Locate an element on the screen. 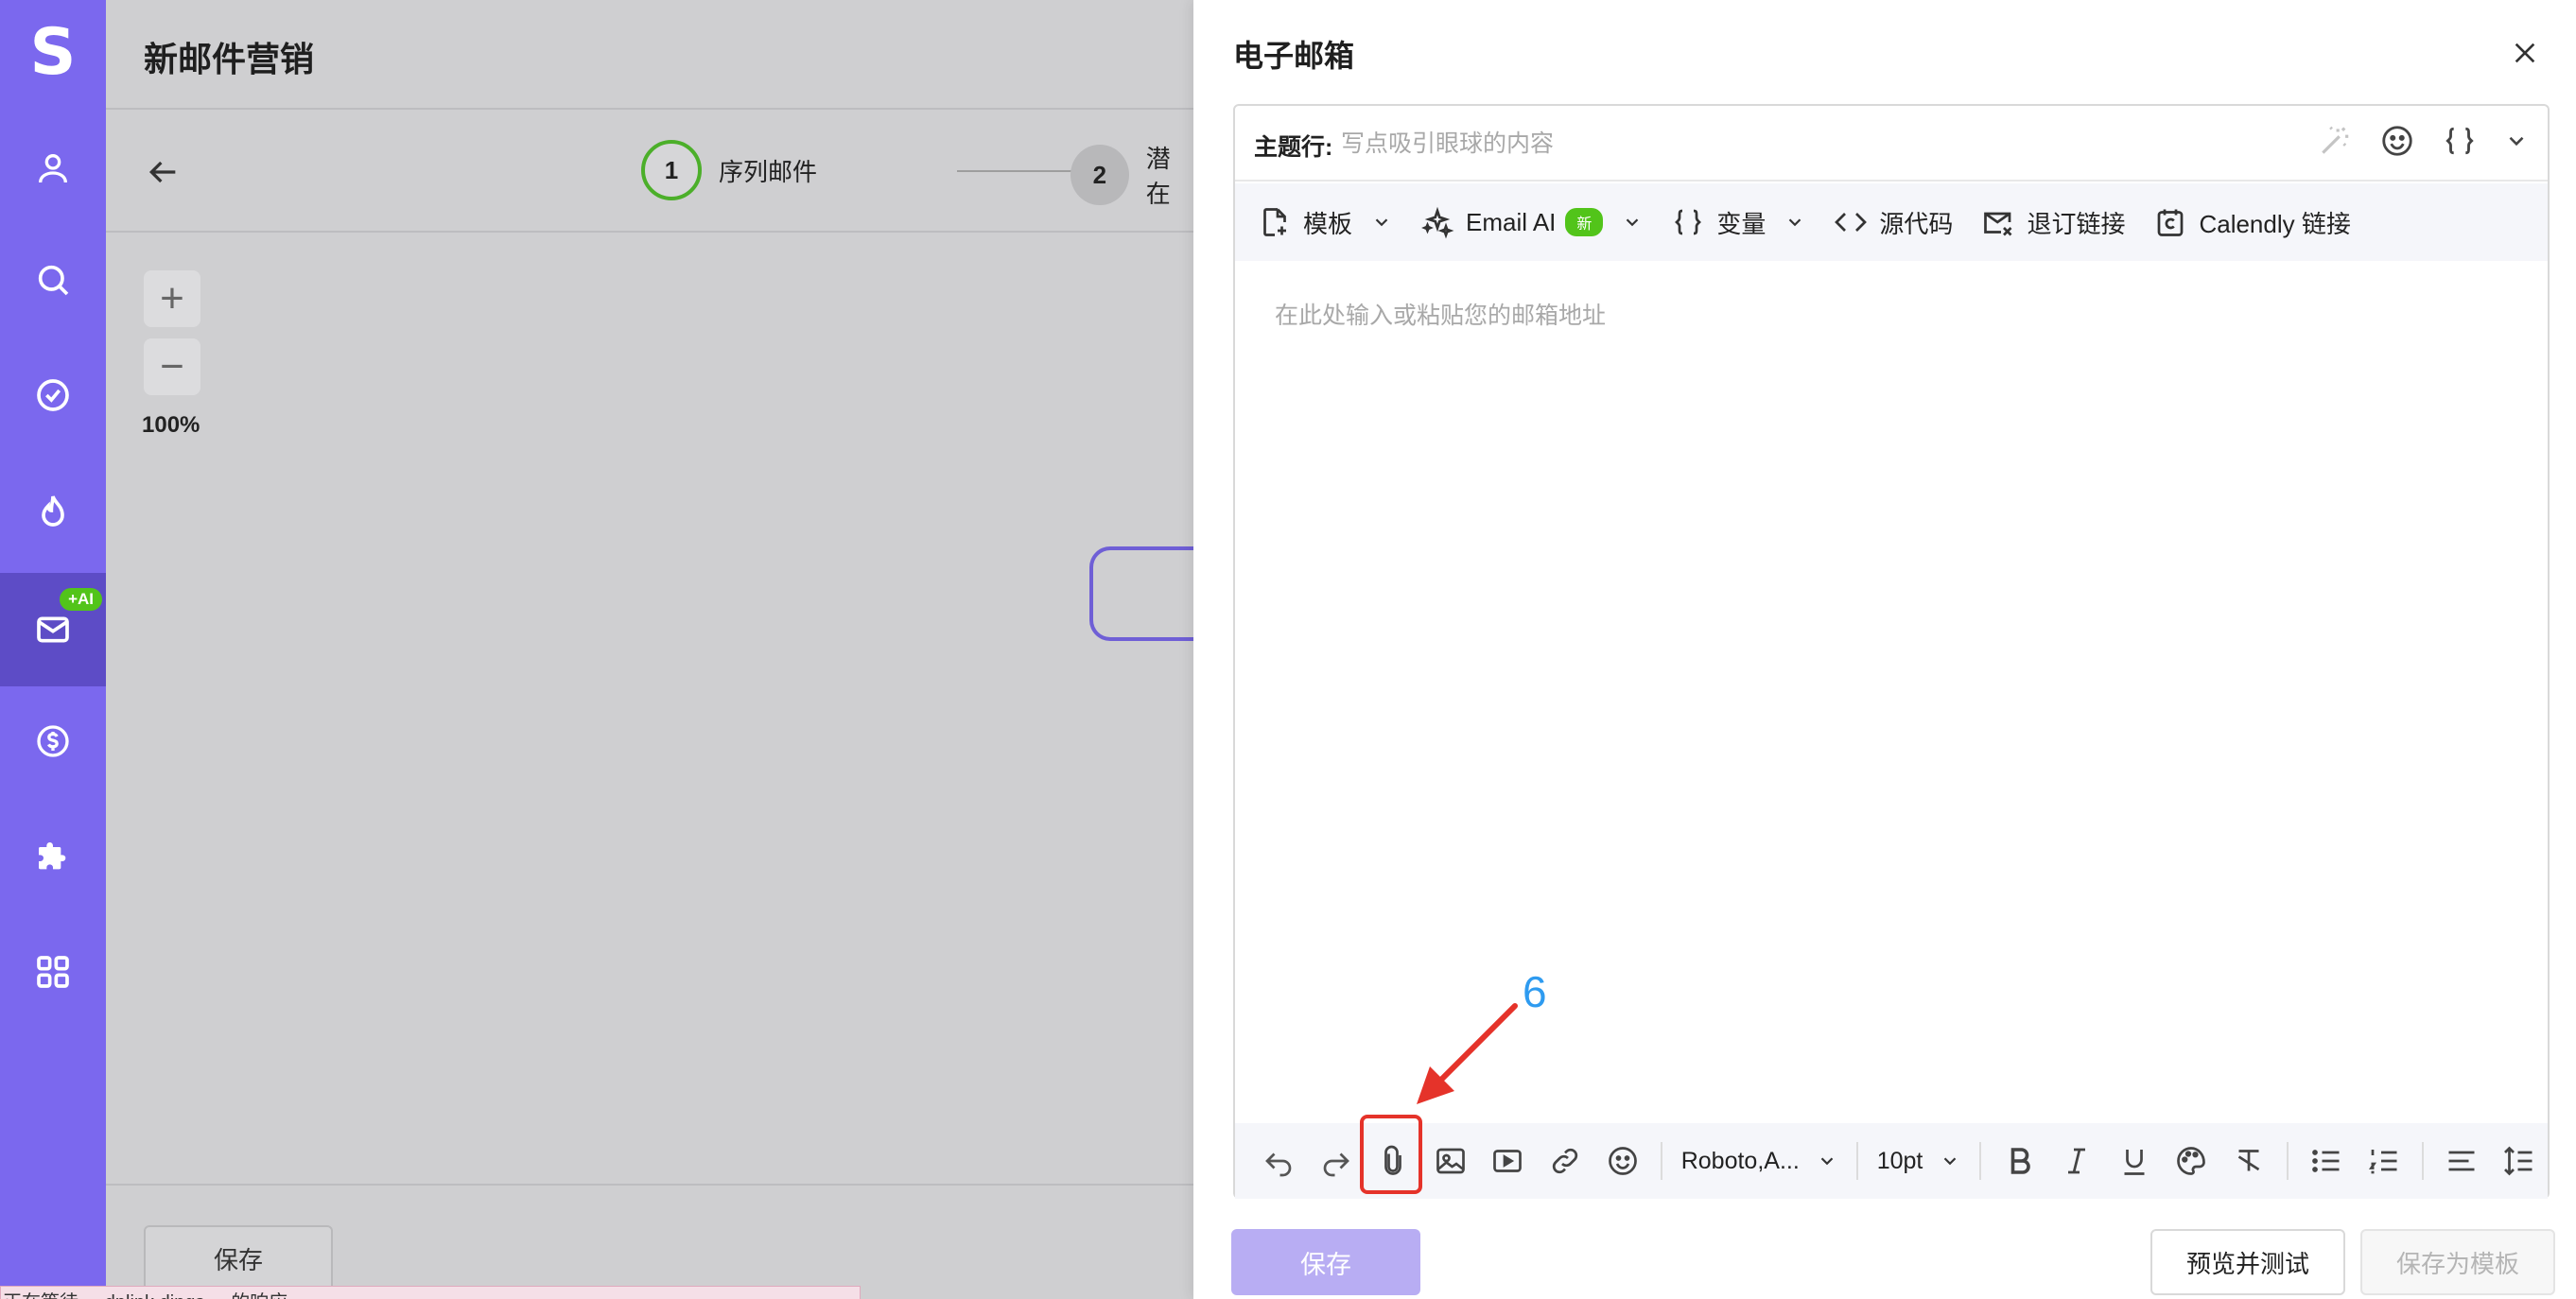  canvas-node is located at coordinates (1146, 593).